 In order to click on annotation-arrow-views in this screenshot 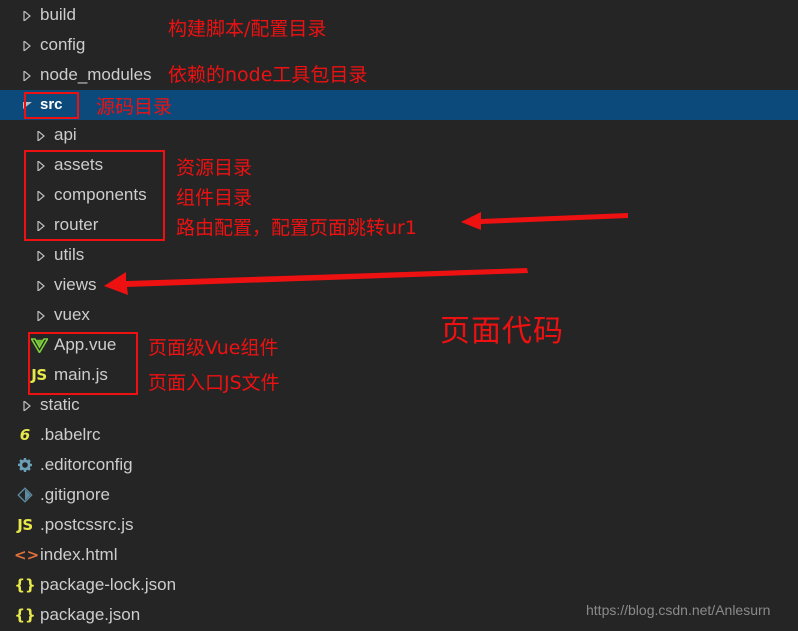, I will do `click(316, 281)`.